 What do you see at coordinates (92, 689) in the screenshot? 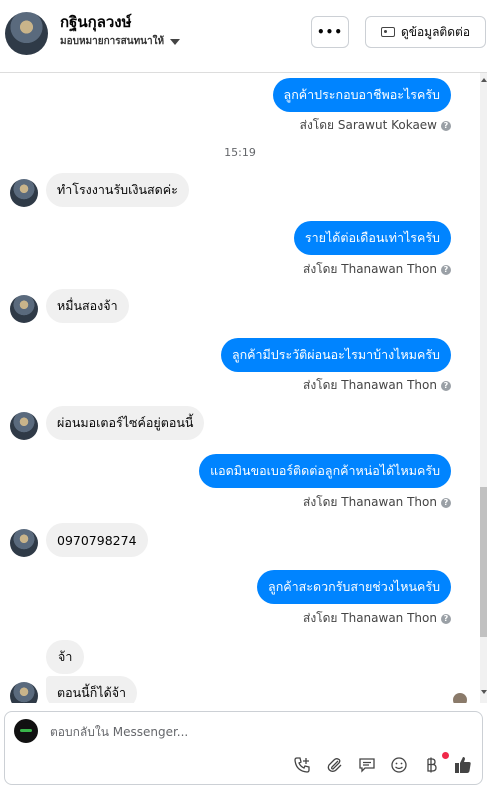
I see `incoming-message: ตอนนี้ก็ได้จ้า` at bounding box center [92, 689].